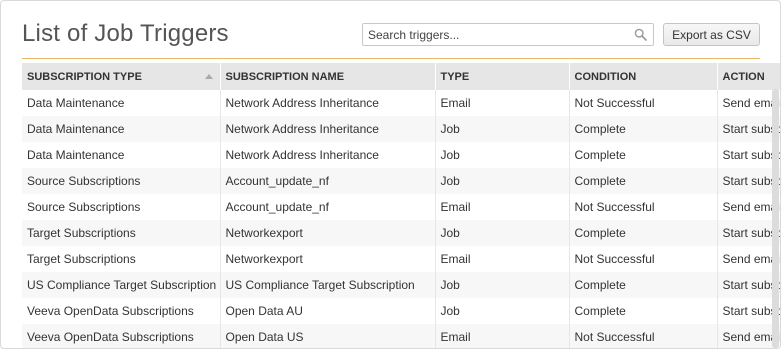 This screenshot has width=781, height=349. What do you see at coordinates (328, 285) in the screenshot?
I see `cell-subscription-name: US Compliance Target Subscription` at bounding box center [328, 285].